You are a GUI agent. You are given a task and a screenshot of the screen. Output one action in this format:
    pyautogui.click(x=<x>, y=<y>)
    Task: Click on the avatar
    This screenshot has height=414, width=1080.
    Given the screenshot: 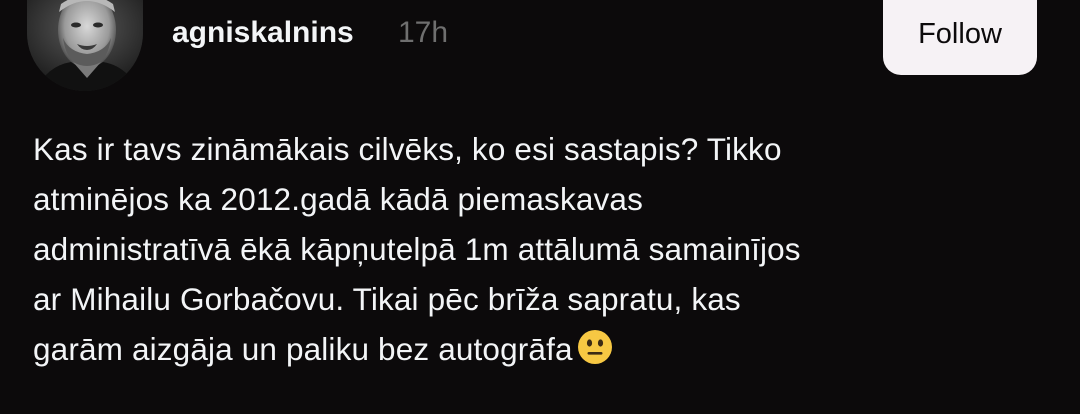 What is the action you would take?
    pyautogui.click(x=85, y=45)
    